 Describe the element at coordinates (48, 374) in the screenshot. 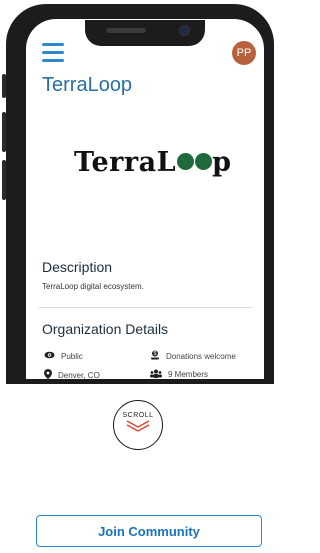

I see `map-pin-icon` at that location.